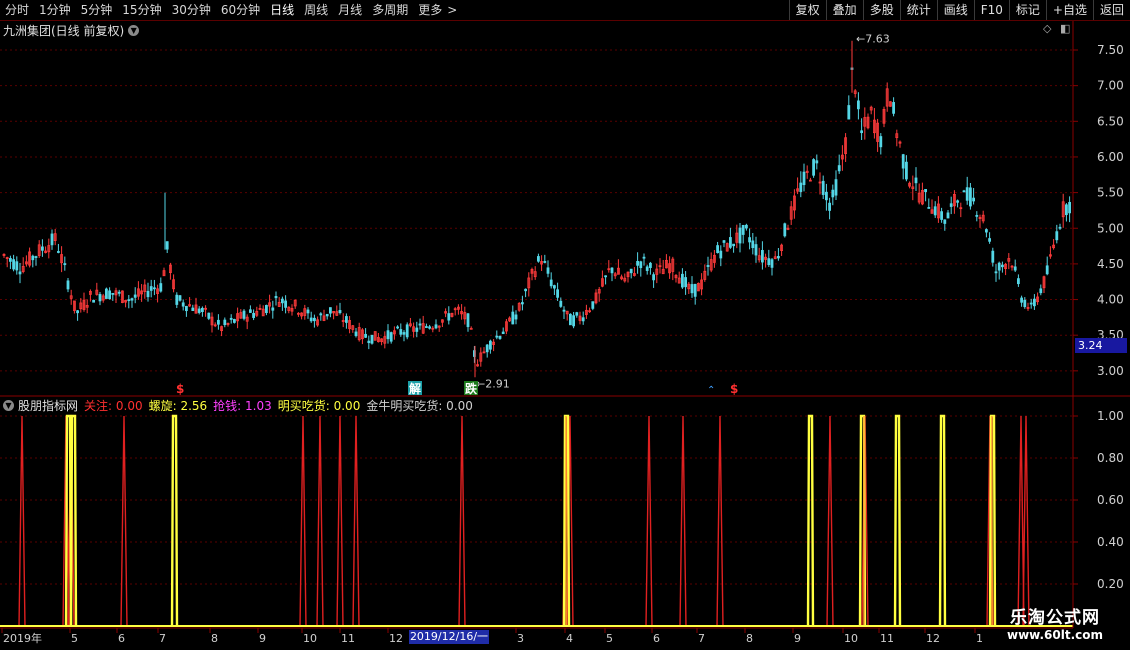 This screenshot has width=1130, height=650. What do you see at coordinates (493, 383) in the screenshot?
I see `low-price-label: ←2.91` at bounding box center [493, 383].